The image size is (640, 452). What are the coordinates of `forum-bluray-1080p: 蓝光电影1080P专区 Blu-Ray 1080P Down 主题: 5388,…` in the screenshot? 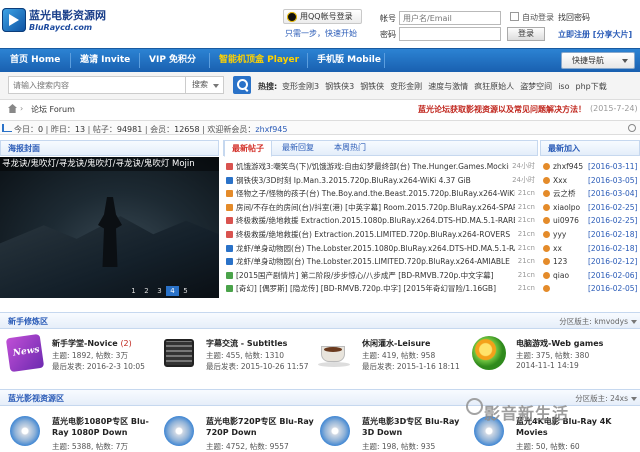 It's located at (83, 432).